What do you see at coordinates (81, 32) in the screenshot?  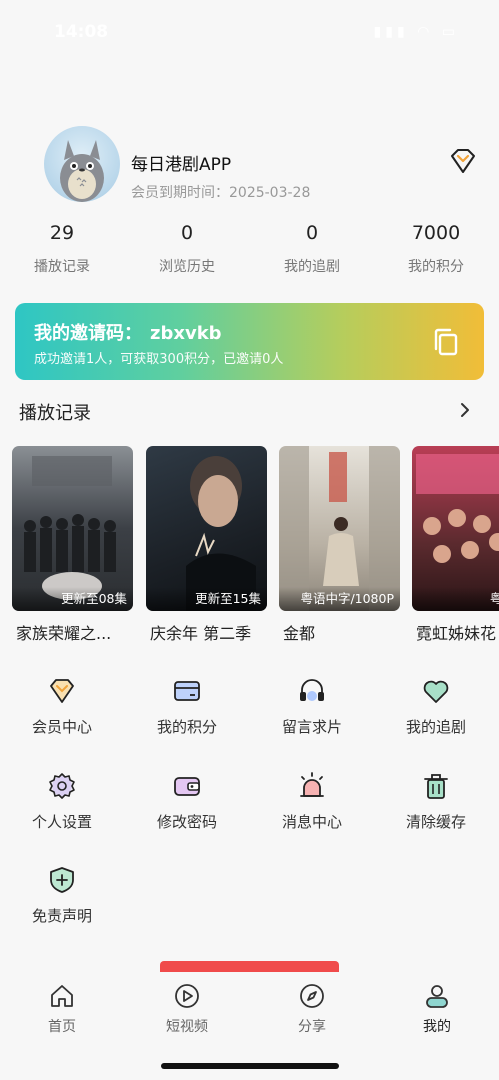 I see `status-time: 14:08` at bounding box center [81, 32].